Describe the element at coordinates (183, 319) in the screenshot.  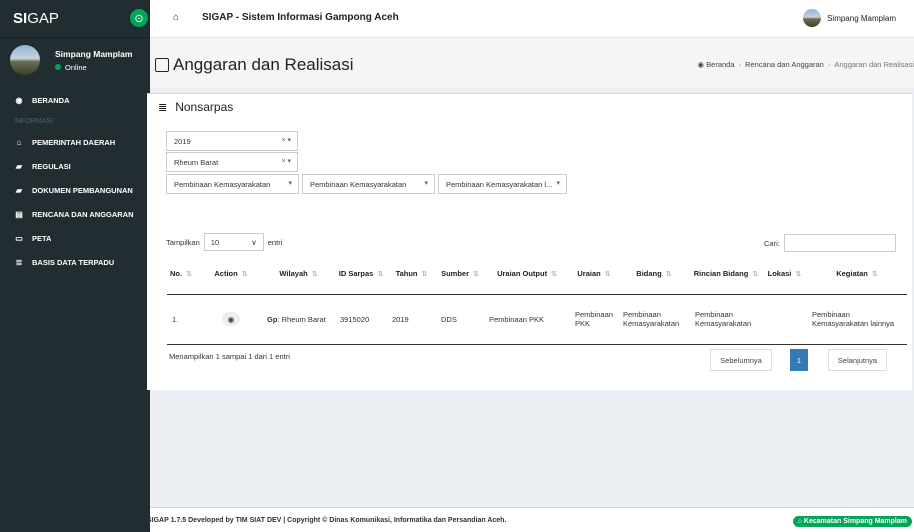
I see `cell-no: 1.` at that location.